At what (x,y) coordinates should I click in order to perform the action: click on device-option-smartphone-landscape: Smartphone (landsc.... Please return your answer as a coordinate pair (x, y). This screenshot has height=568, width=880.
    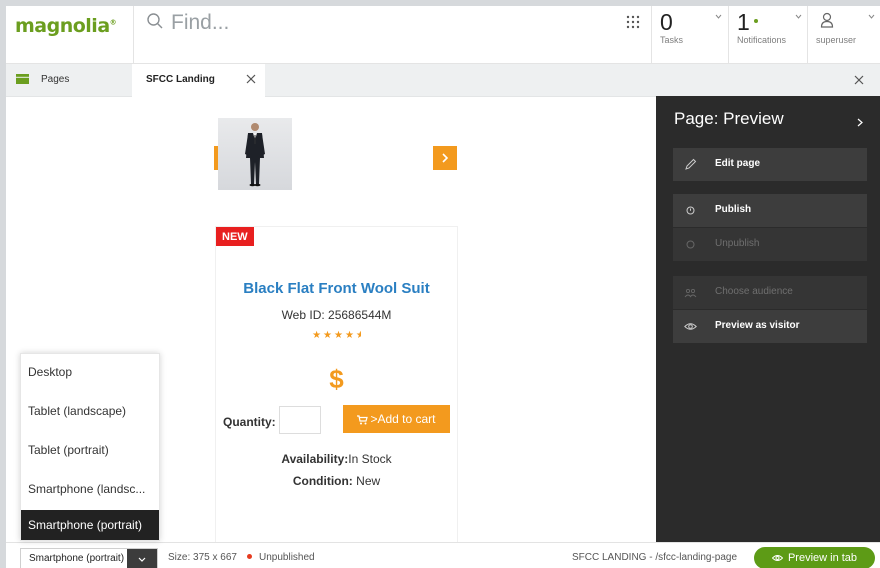
    Looking at the image, I should click on (90, 489).